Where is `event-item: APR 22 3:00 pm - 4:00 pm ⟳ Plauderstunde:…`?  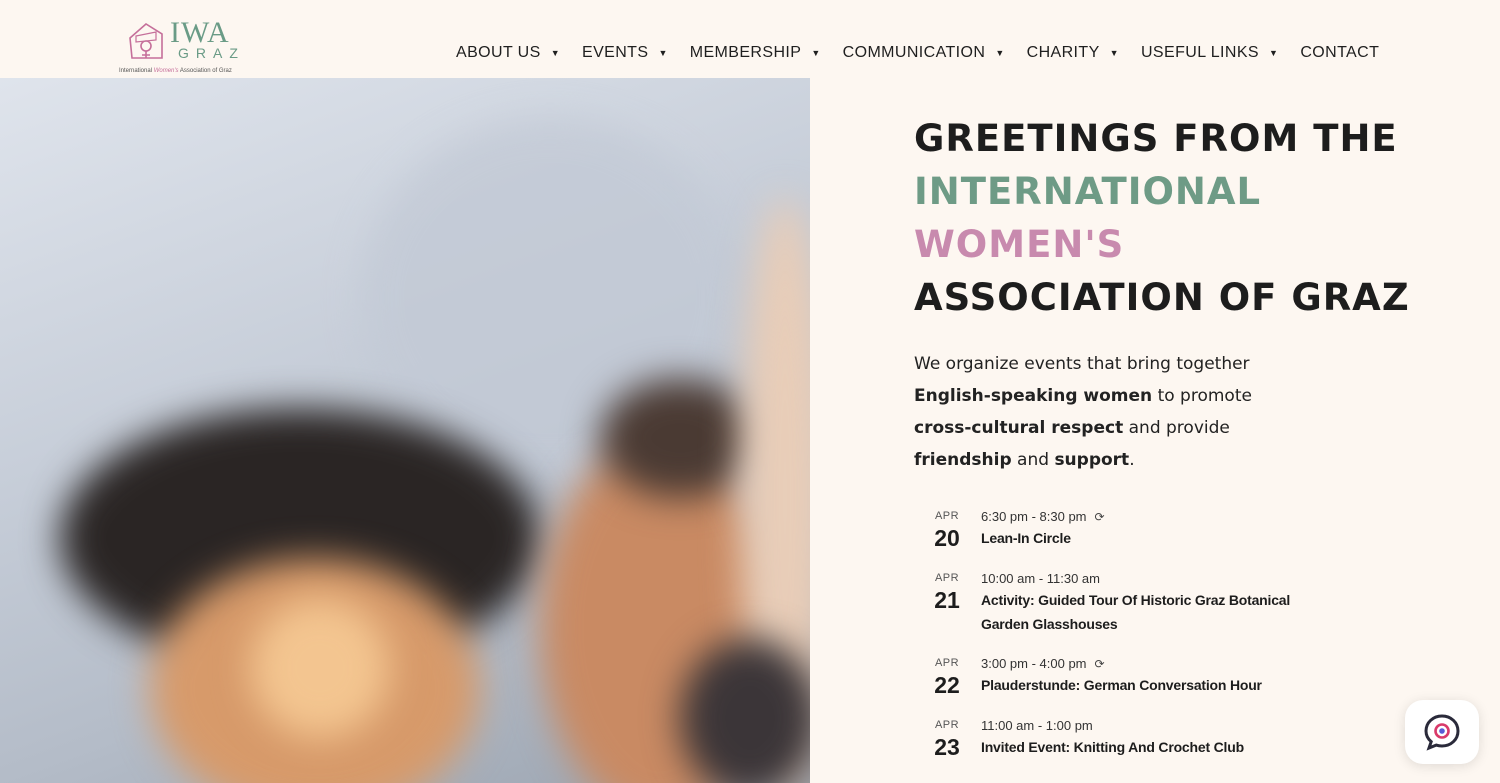 event-item: APR 22 3:00 pm - 4:00 pm ⟳ Plauderstunde:… is located at coordinates (1138, 686).